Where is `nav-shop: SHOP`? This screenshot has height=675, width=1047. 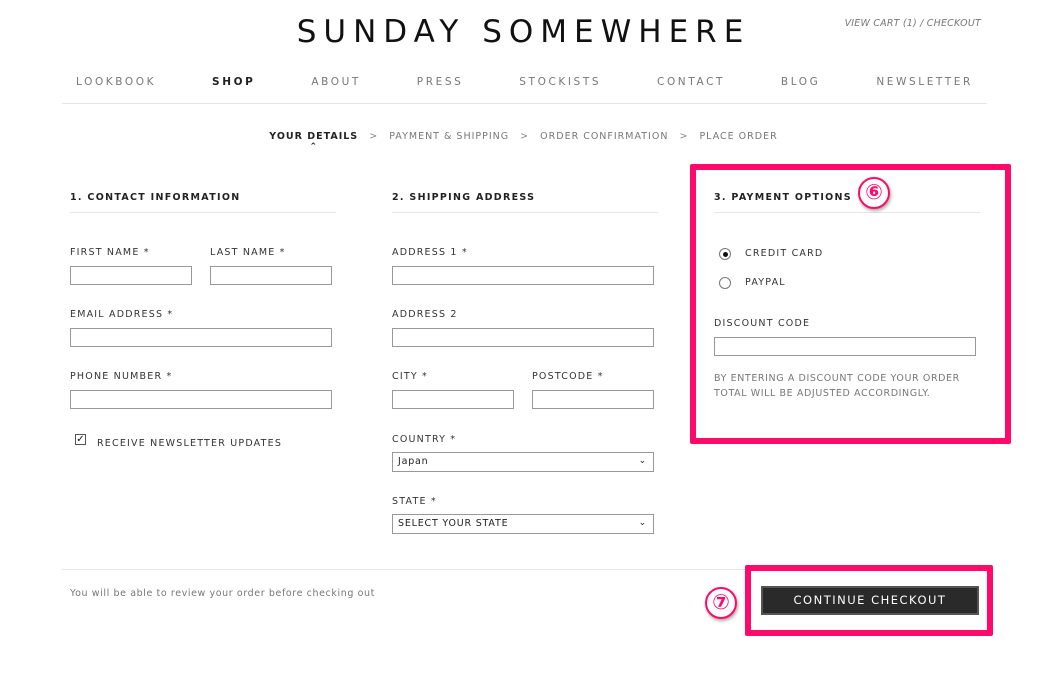
nav-shop: SHOP is located at coordinates (233, 86).